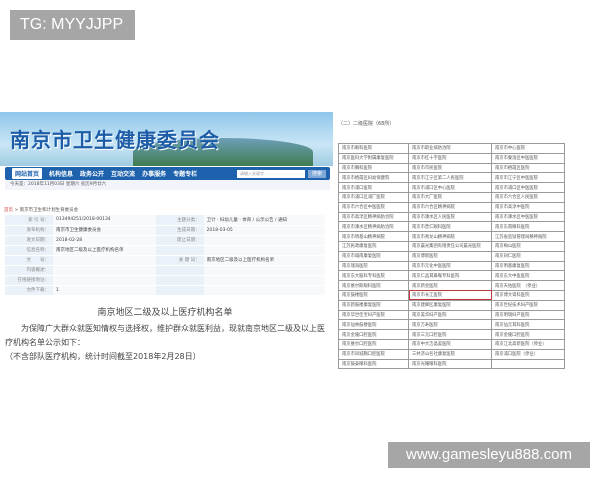 This screenshot has width=600, height=480. What do you see at coordinates (451, 295) in the screenshot?
I see `table-row: 南京鼓楼医院 南京市长江医院 南京博大肾科医院` at bounding box center [451, 295].